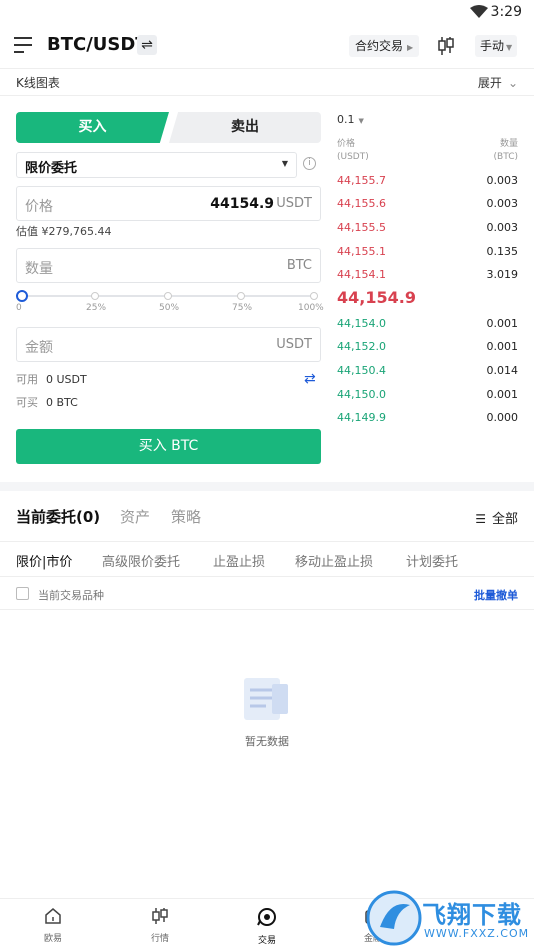  What do you see at coordinates (186, 516) in the screenshot?
I see `tab-strategy: 策略` at bounding box center [186, 516].